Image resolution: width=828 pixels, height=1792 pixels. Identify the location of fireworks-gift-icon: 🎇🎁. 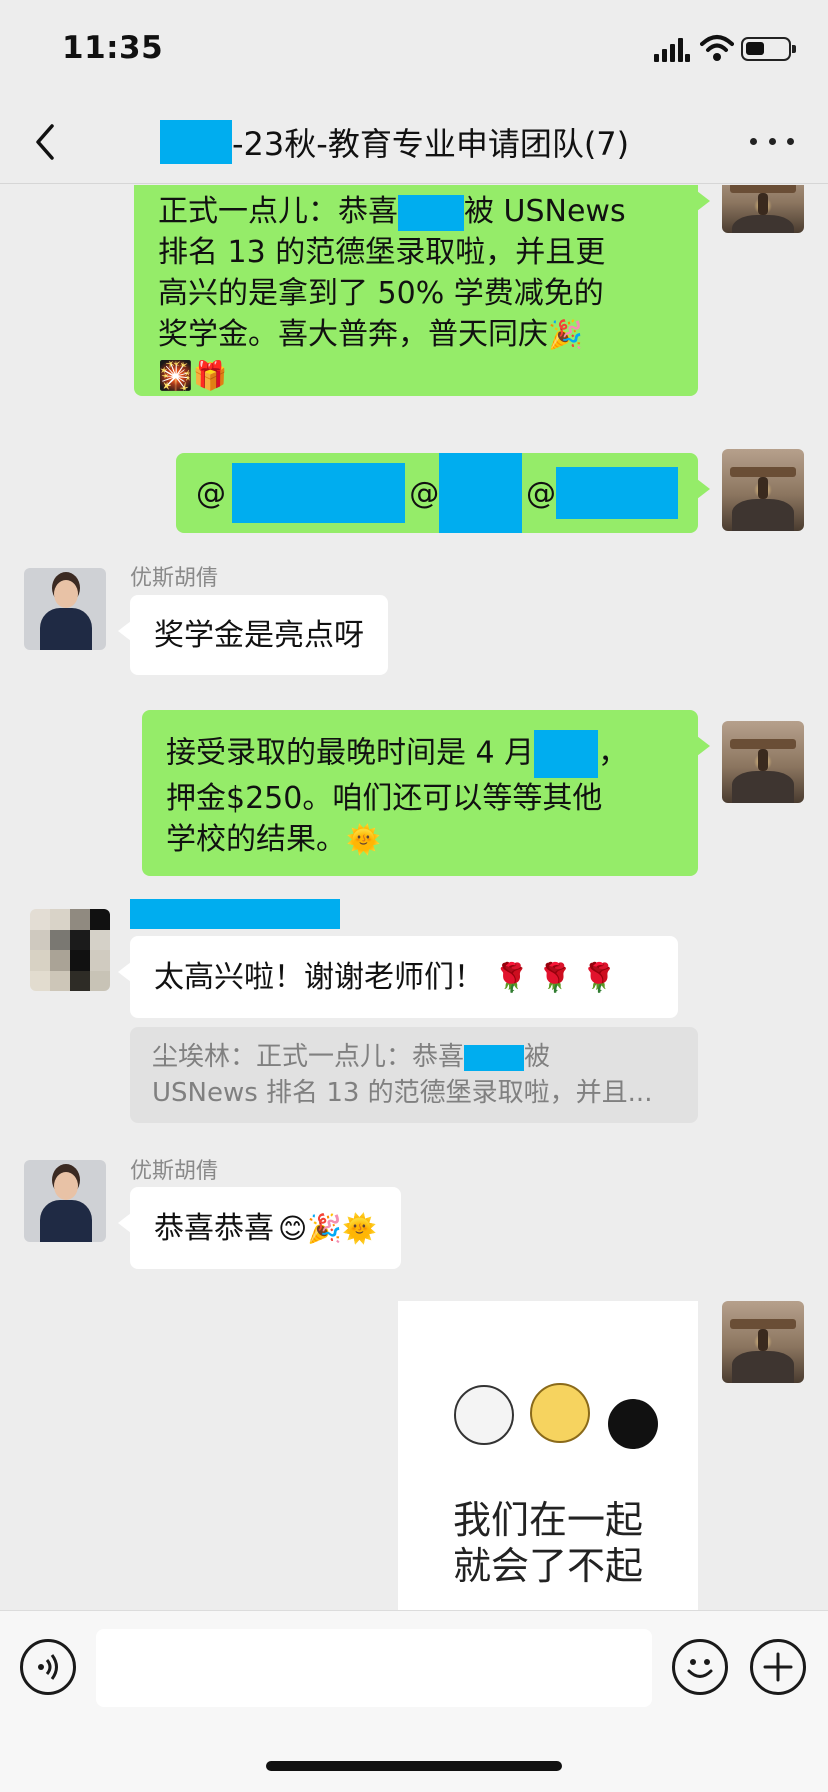
(193, 375).